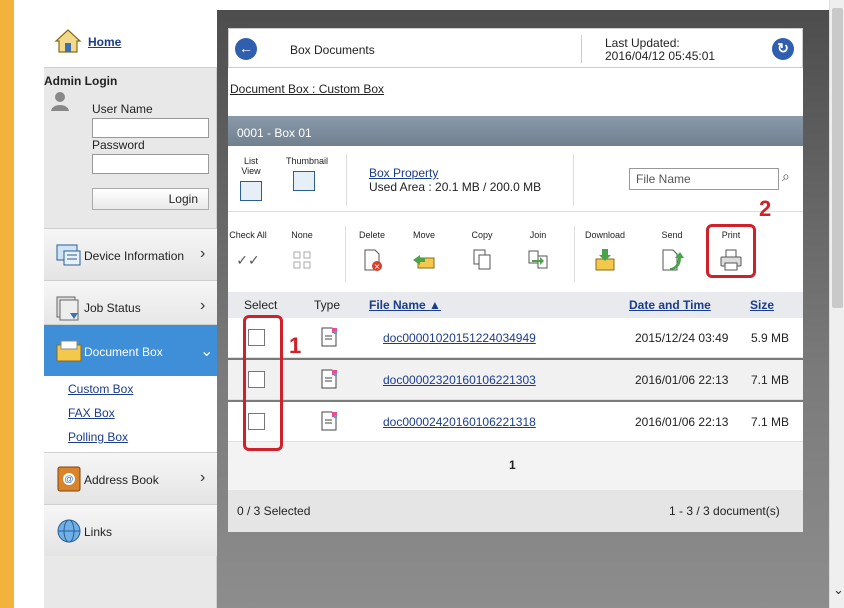  I want to click on home-link: Home, so click(104, 42).